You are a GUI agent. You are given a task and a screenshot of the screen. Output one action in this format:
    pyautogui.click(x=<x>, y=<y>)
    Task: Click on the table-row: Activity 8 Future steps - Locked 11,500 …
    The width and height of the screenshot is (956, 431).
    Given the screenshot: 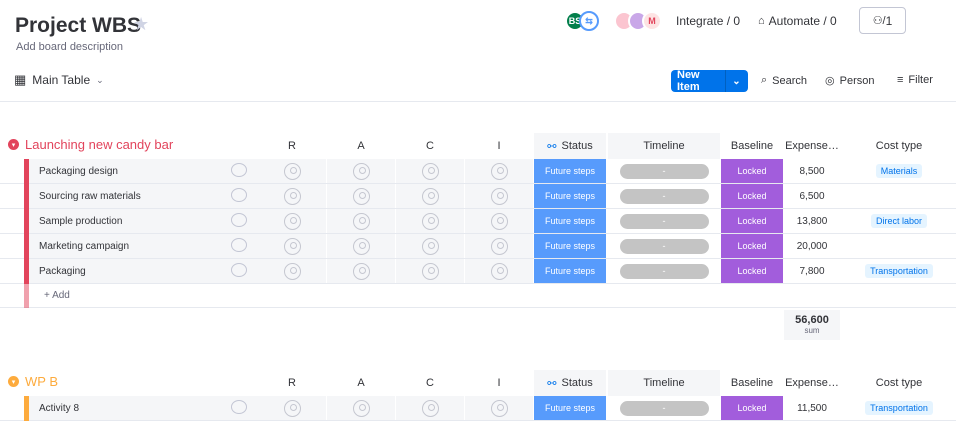 What is the action you would take?
    pyautogui.click(x=478, y=408)
    